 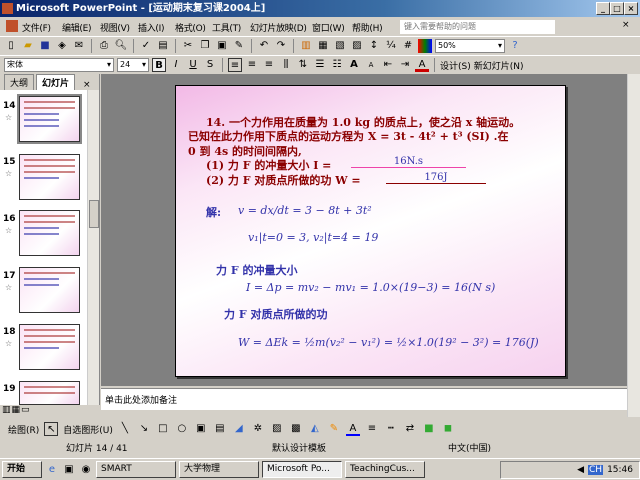 What do you see at coordinates (93, 247) in the screenshot?
I see `panel-scrollbar` at bounding box center [93, 247].